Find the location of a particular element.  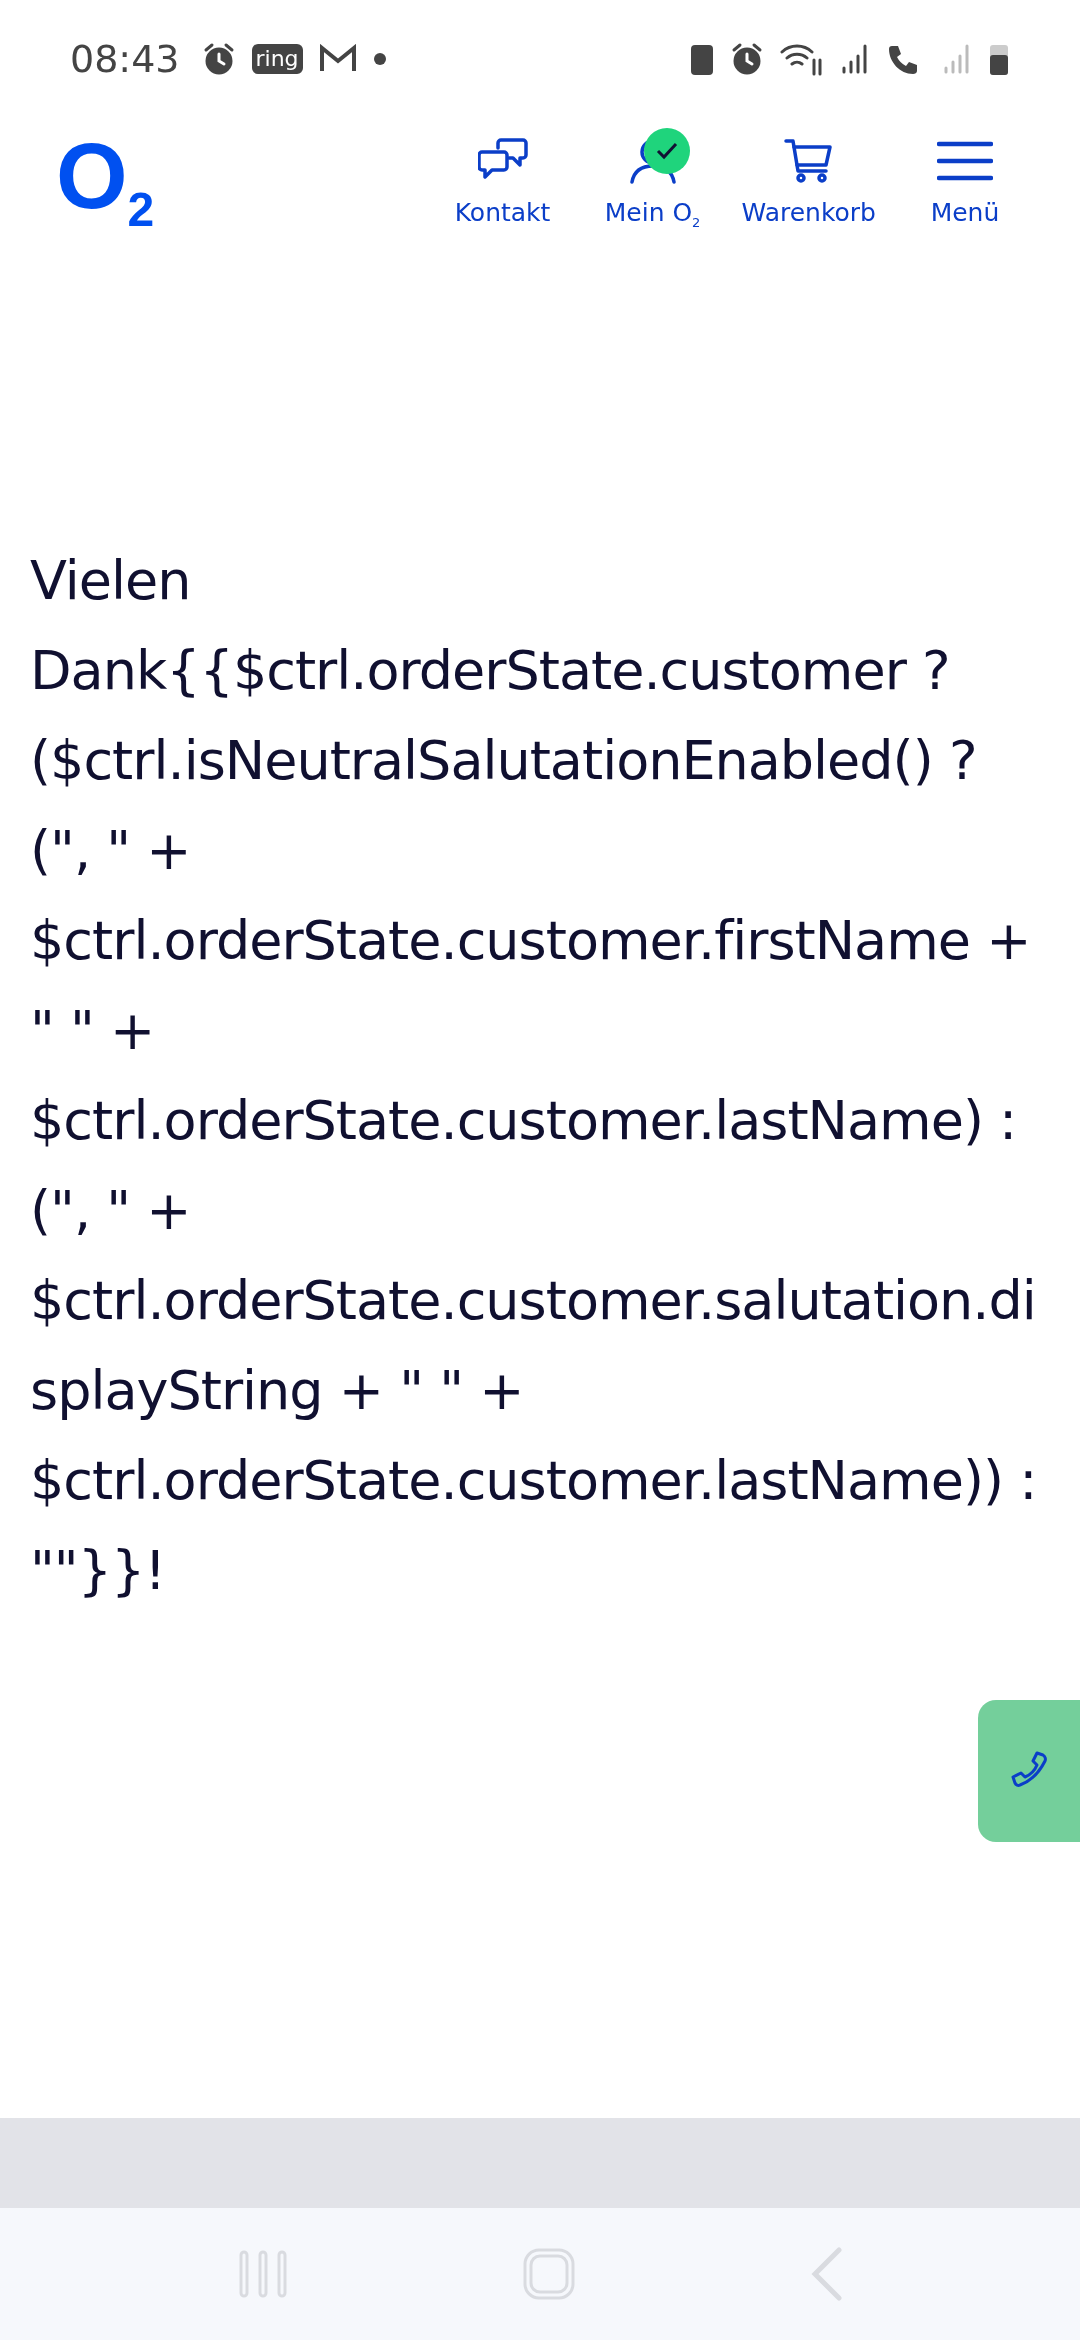

home-icon is located at coordinates (549, 2274).